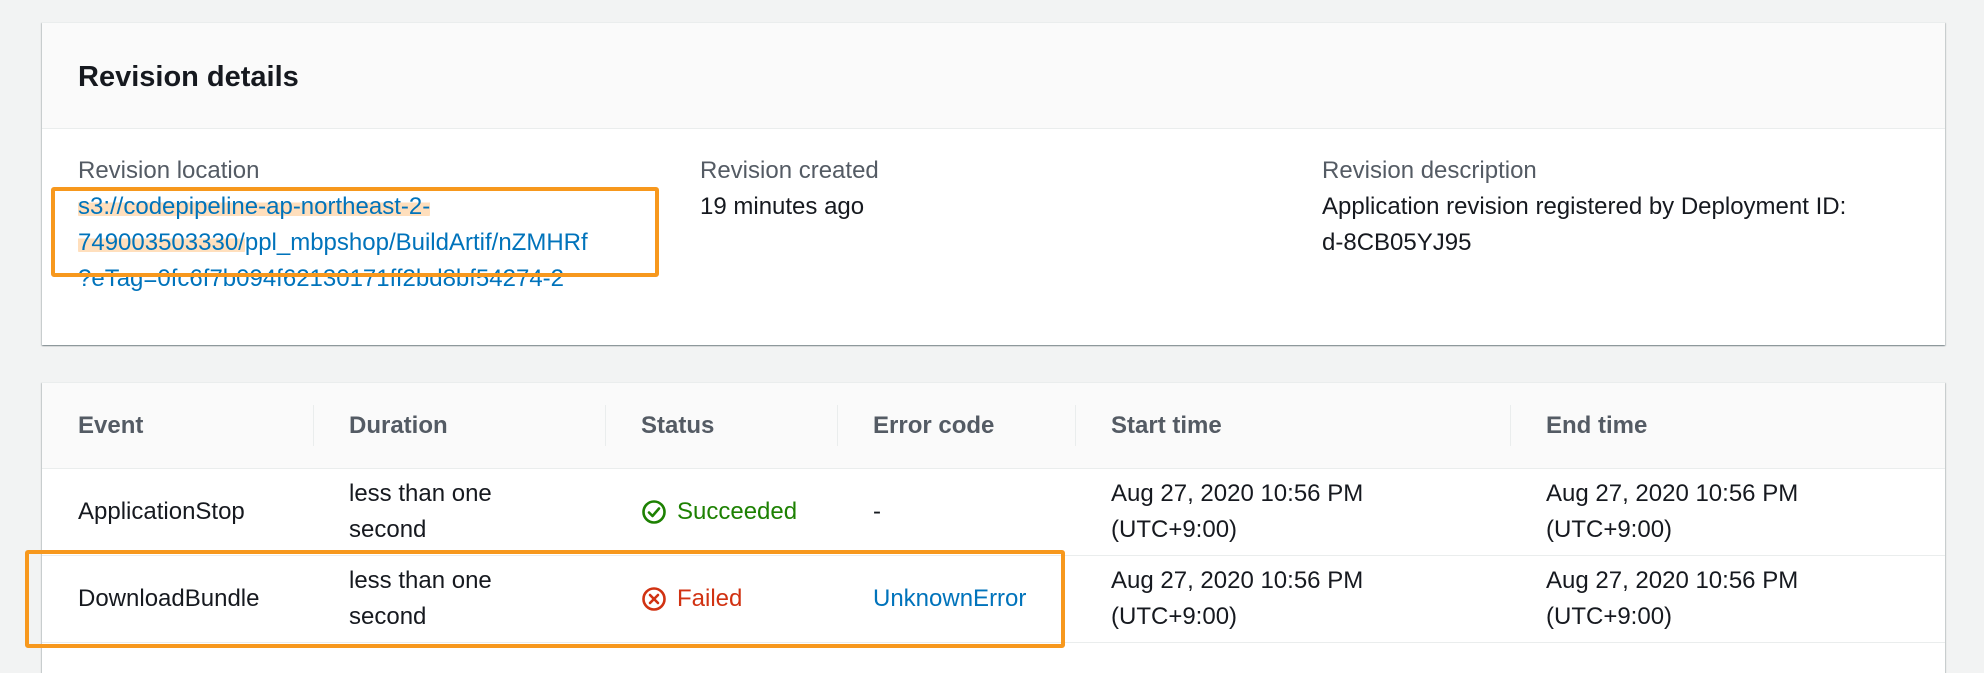 Image resolution: width=1984 pixels, height=673 pixels. Describe the element at coordinates (416, 242) in the screenshot. I see `revision-location-line2-rest: ppl_mbpshop/BuildArtif/nZMHRf` at that location.